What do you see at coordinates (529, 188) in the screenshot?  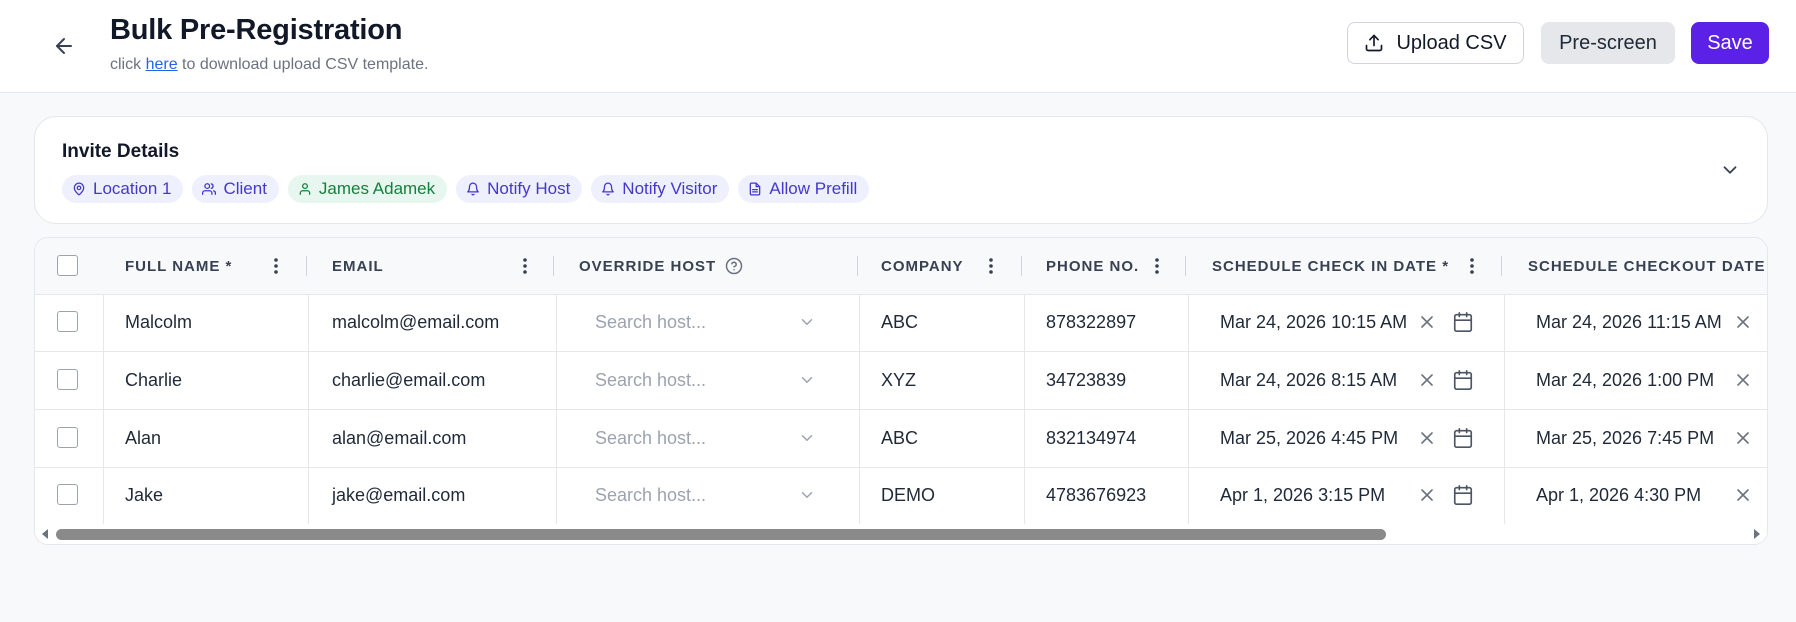 I see `chip-label: Notify Host` at bounding box center [529, 188].